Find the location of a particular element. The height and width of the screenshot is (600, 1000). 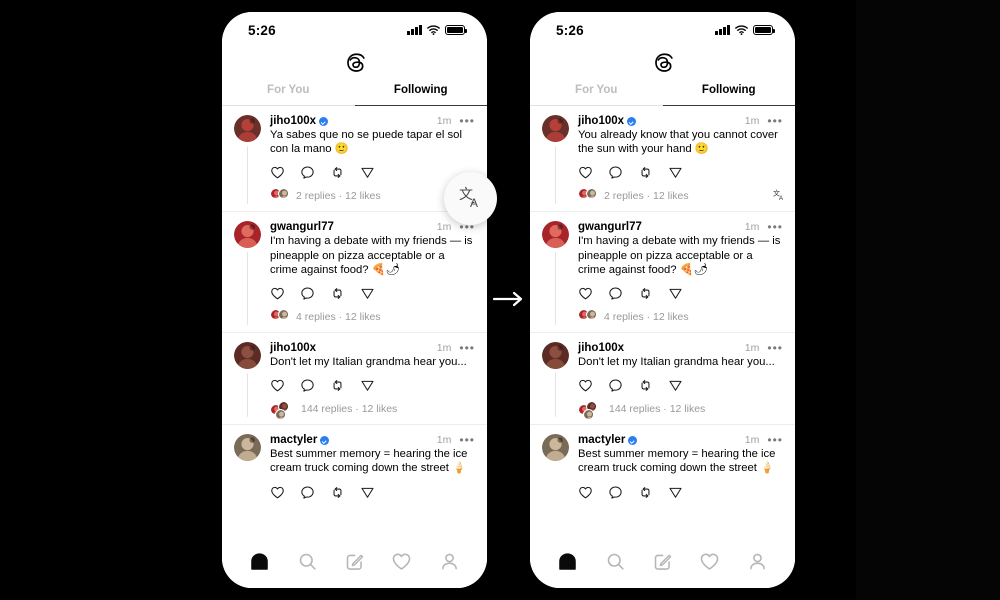

post-actions is located at coordinates (372, 492).